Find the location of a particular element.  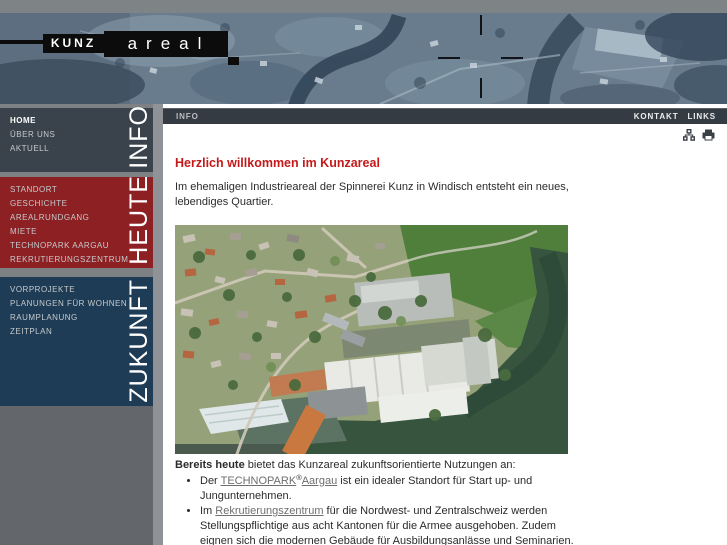

top-strip is located at coordinates (363, 6).